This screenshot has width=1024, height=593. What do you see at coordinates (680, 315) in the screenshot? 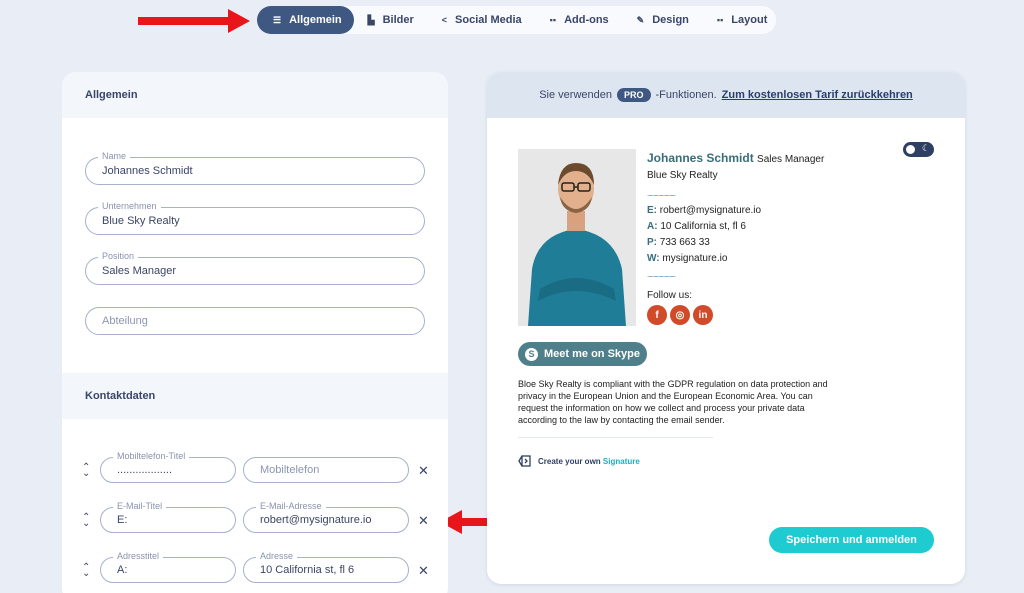
I see `instagram-icon: ◎` at bounding box center [680, 315].